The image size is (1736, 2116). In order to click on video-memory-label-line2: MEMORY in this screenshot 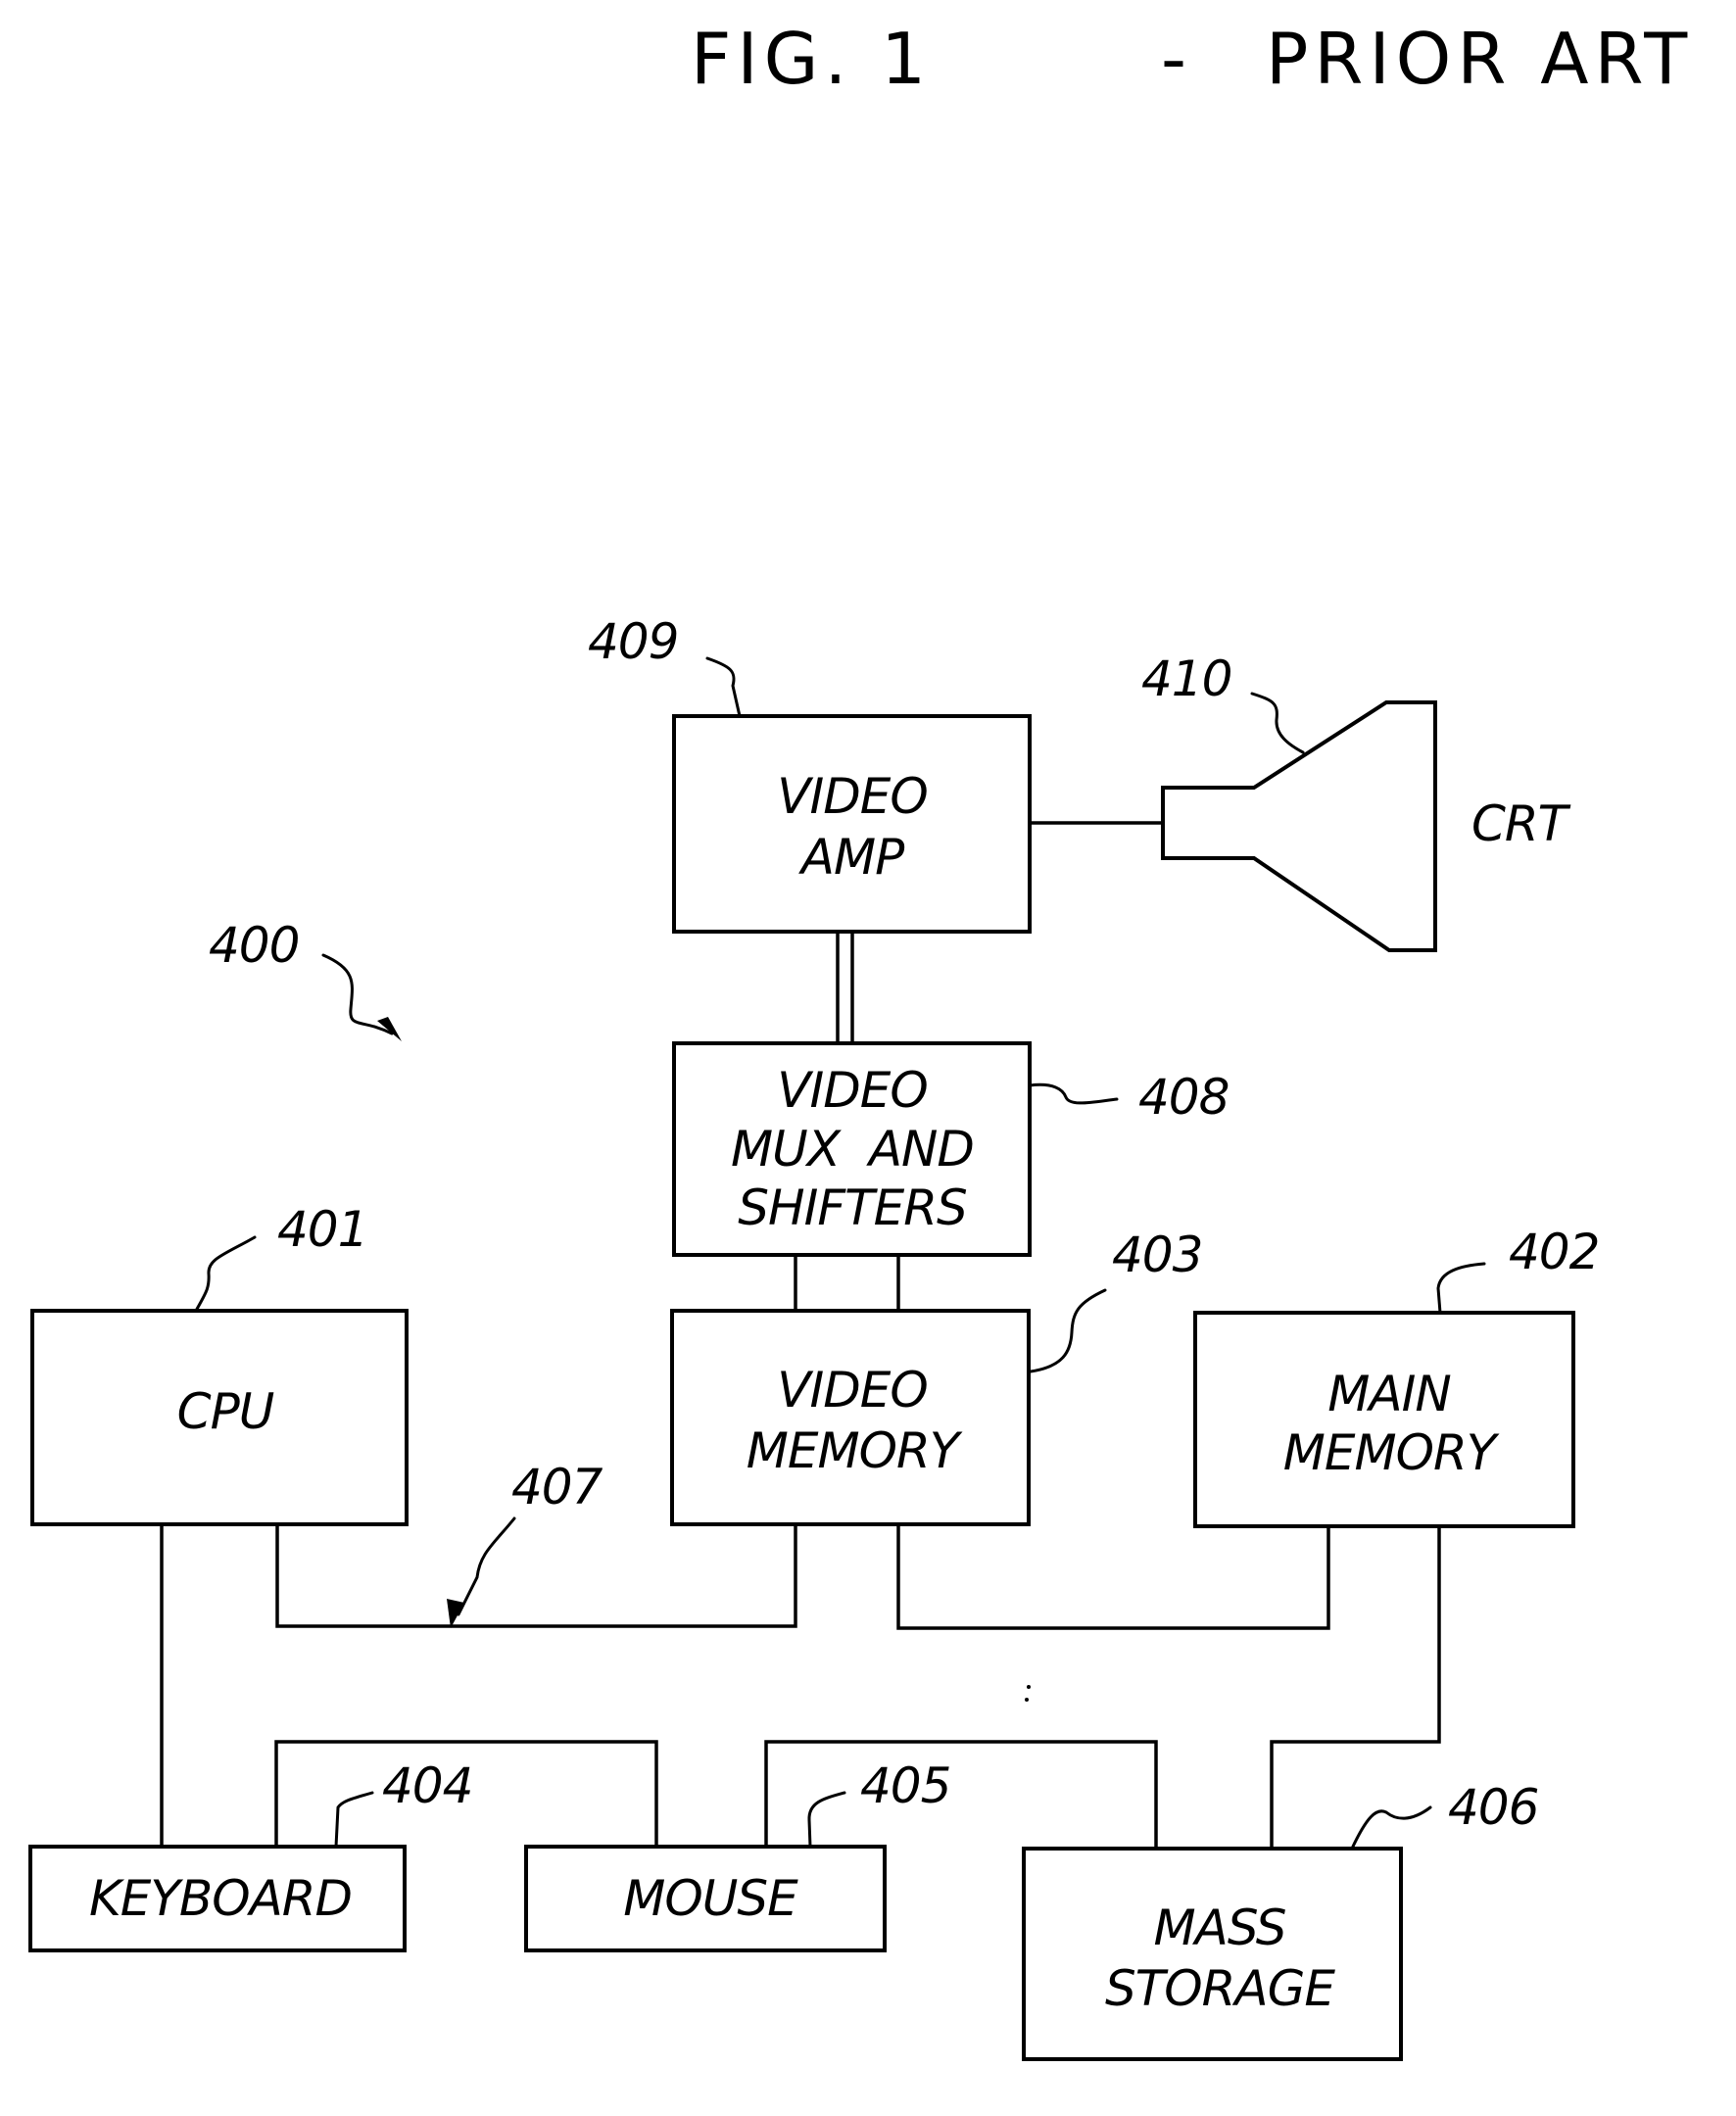, I will do `click(855, 1450)`.